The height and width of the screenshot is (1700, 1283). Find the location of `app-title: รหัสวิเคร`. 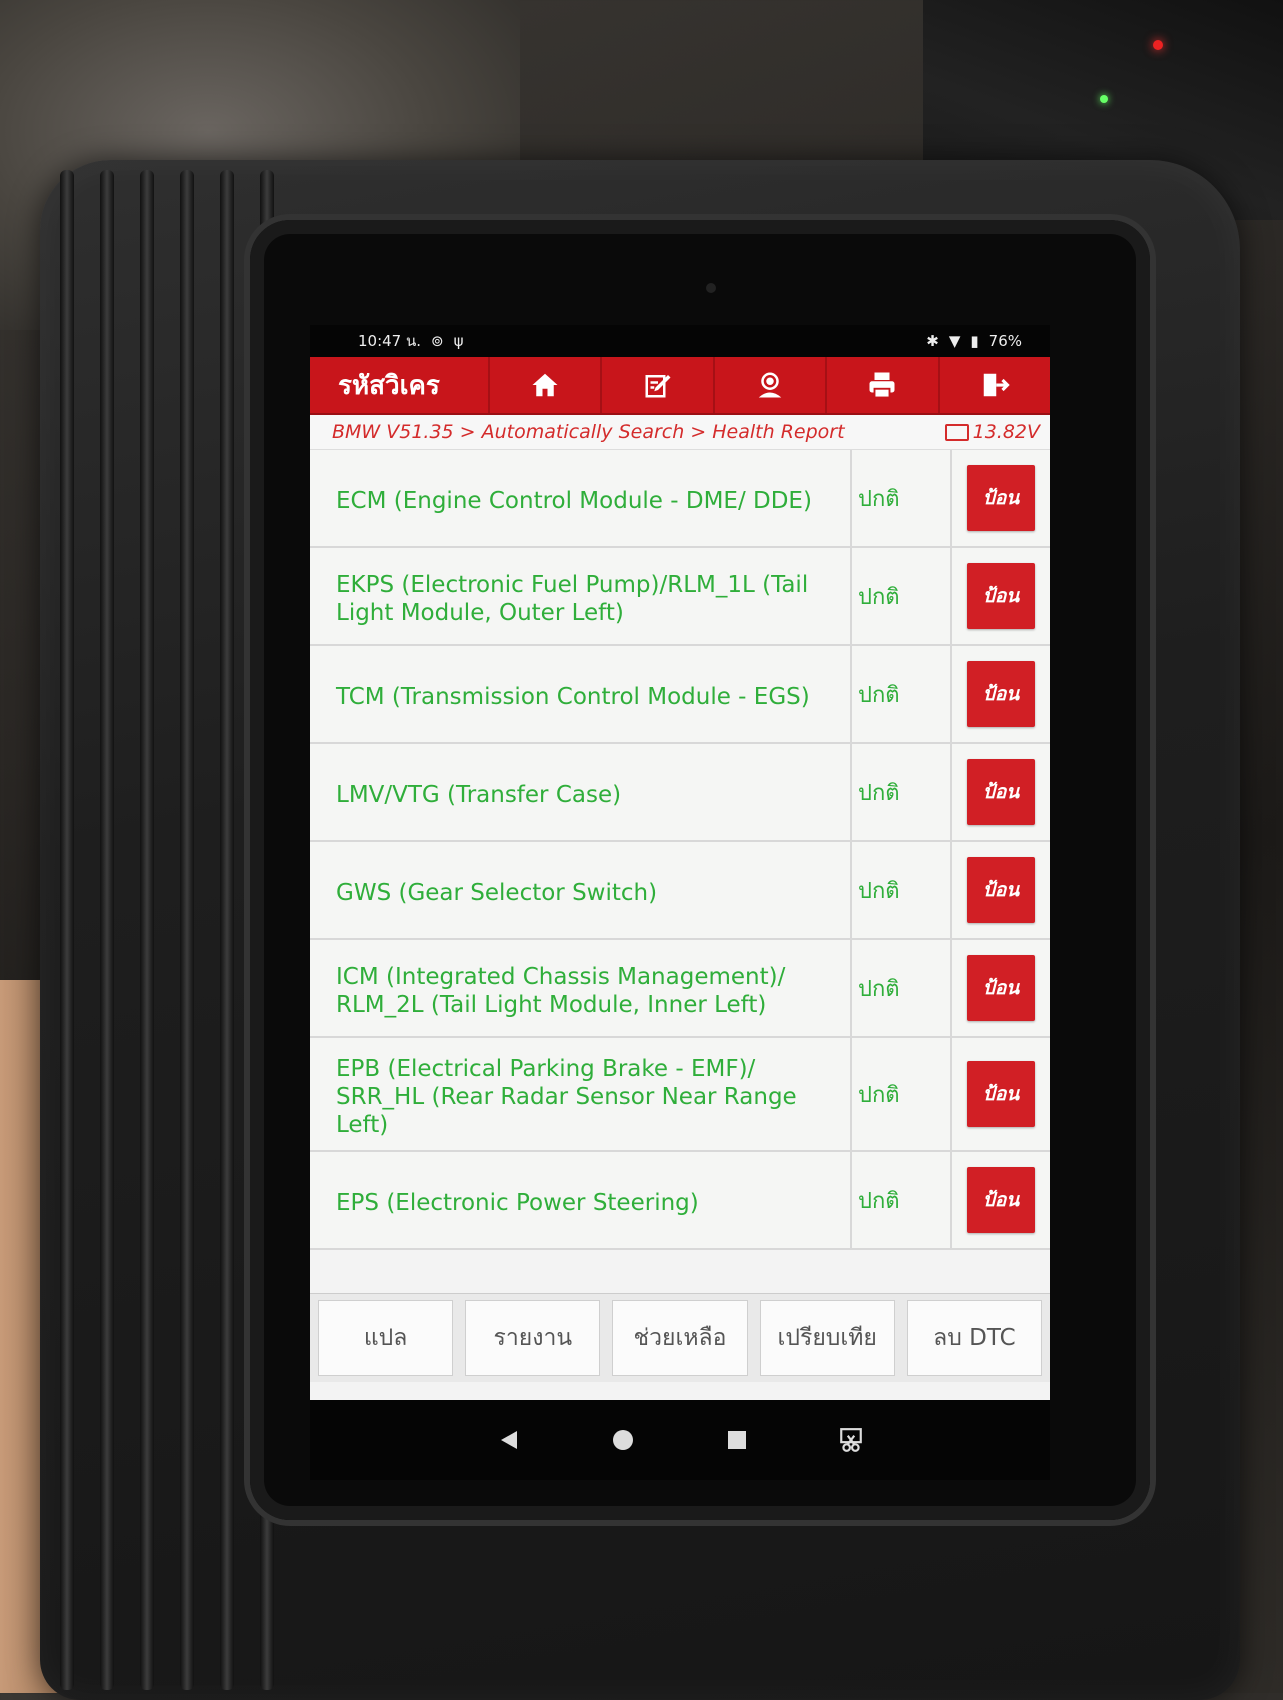

app-title: รหัสวิเคร is located at coordinates (389, 385).